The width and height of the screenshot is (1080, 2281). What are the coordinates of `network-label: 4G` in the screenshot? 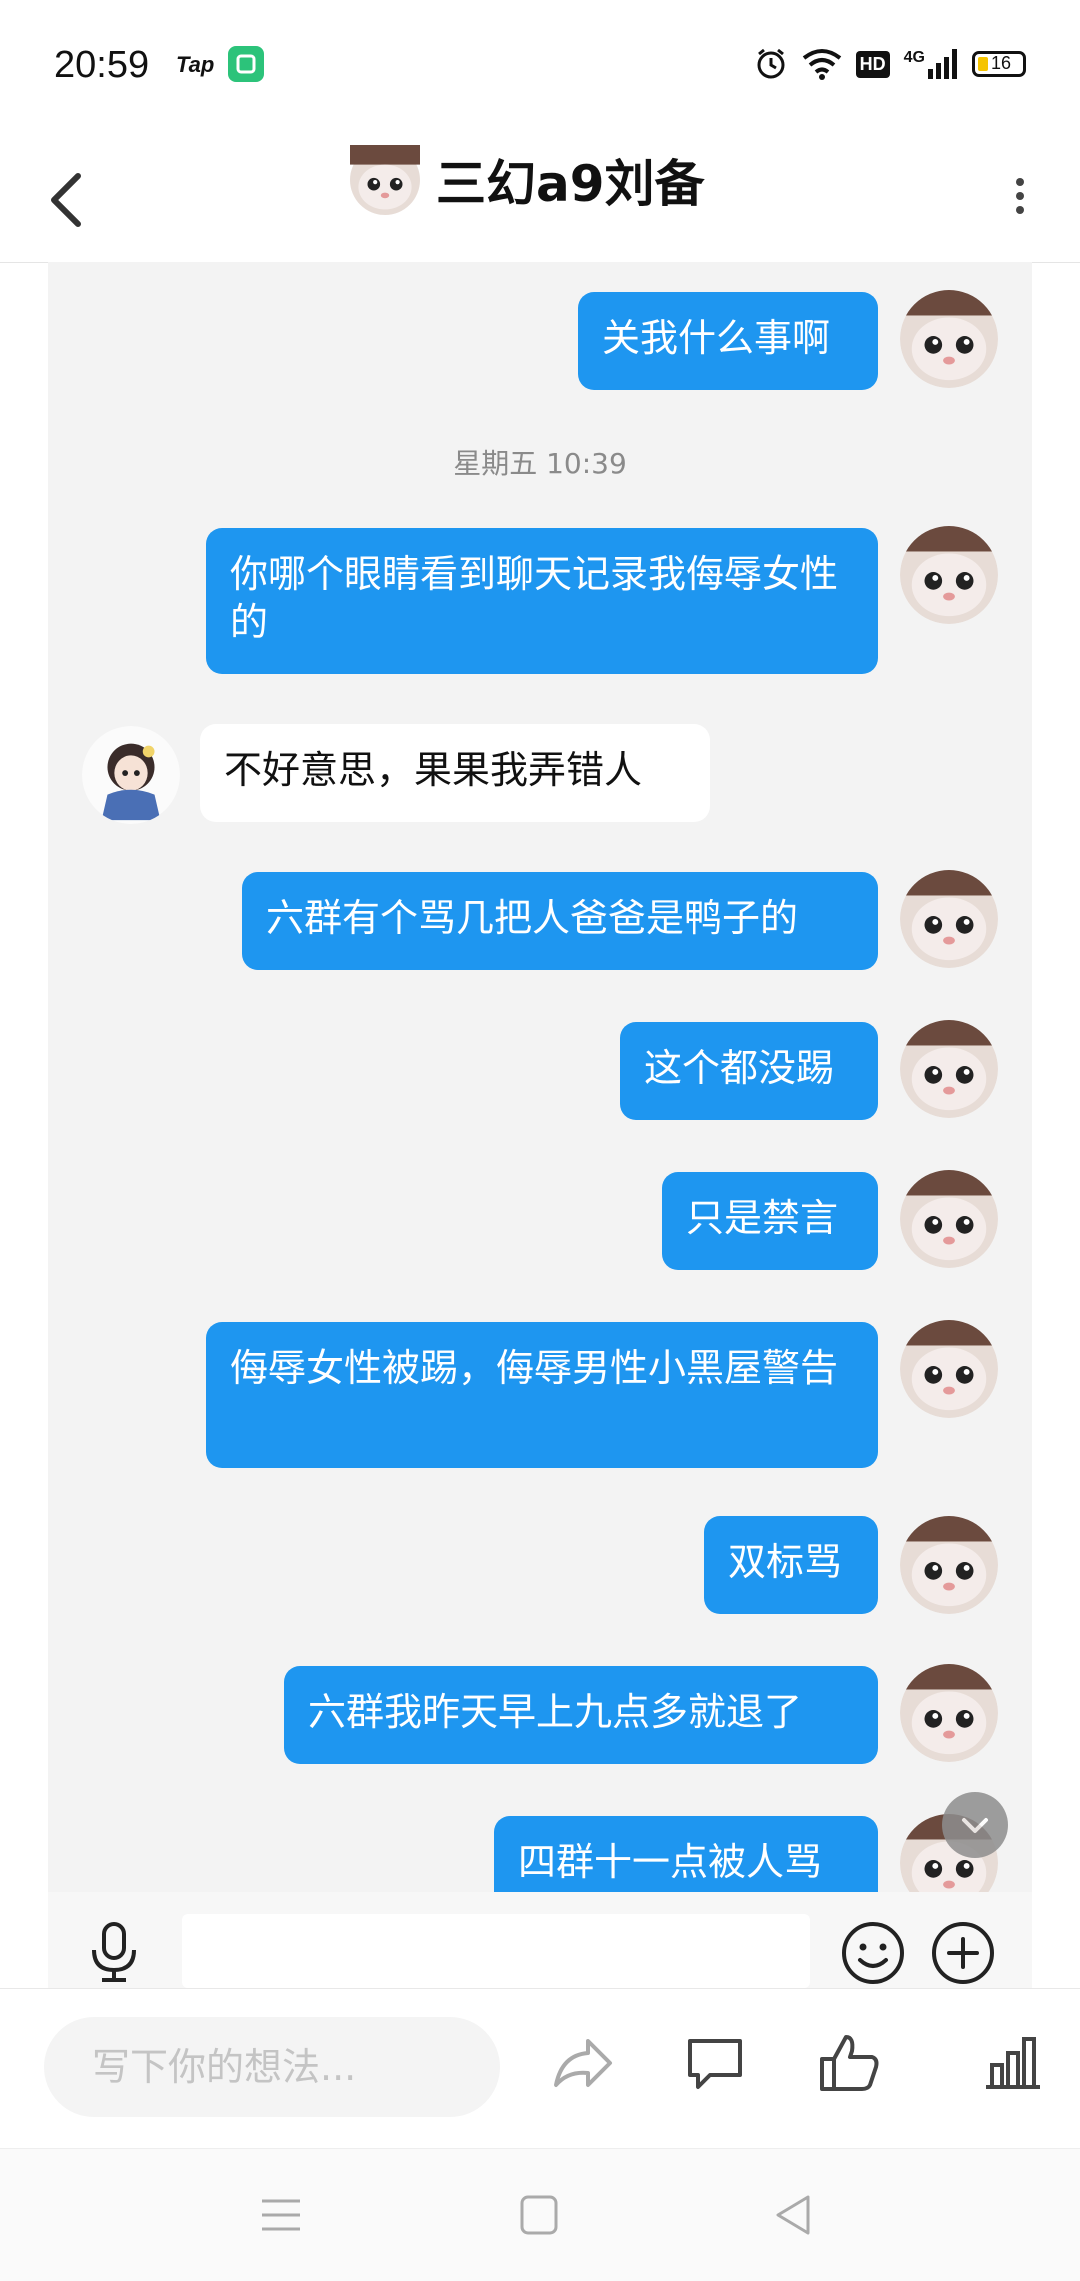 It's located at (914, 57).